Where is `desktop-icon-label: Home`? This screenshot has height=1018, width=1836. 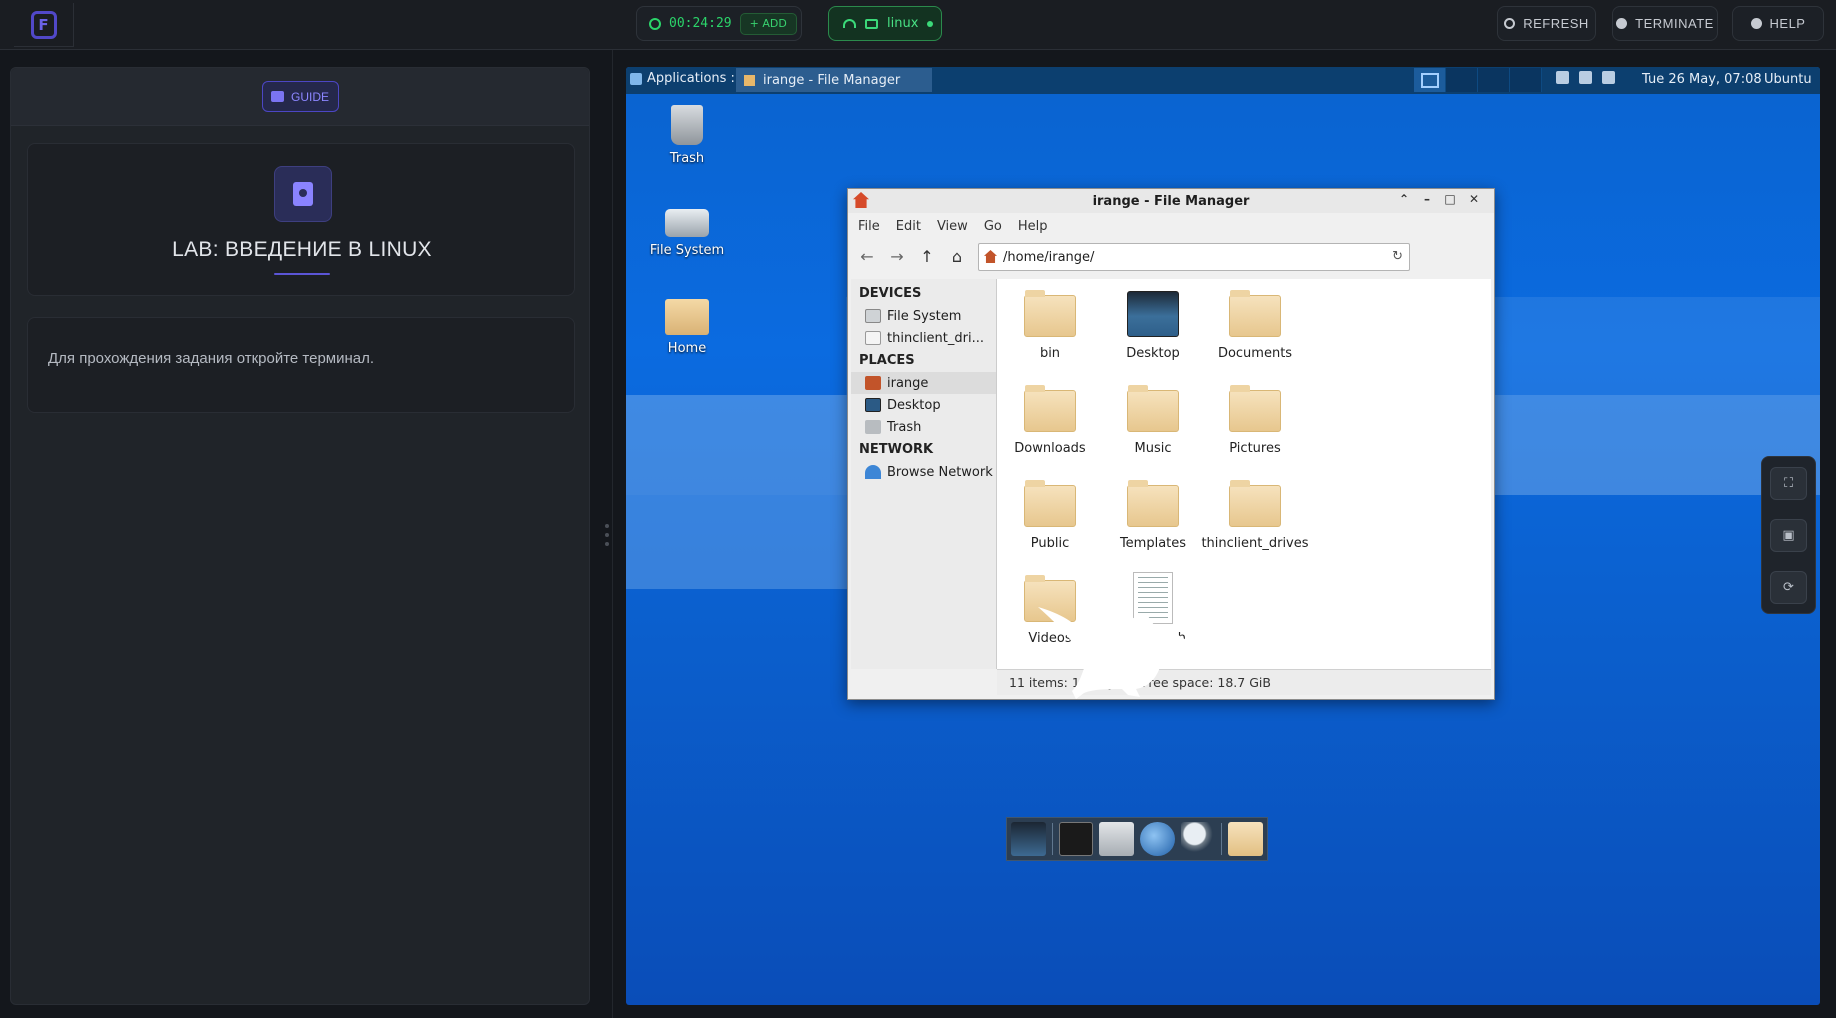
desktop-icon-label: Home is located at coordinates (687, 348).